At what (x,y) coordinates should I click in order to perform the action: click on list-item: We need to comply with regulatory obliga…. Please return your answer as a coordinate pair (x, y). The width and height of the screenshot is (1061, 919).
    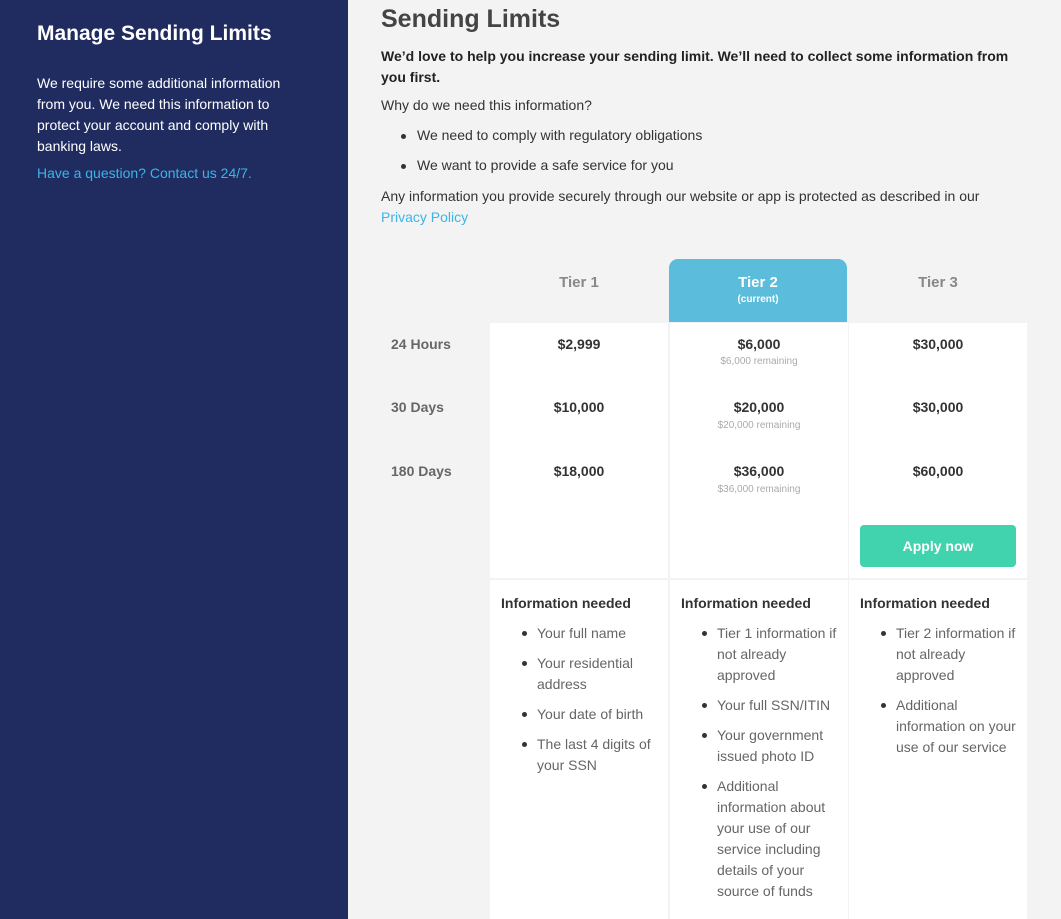
    Looking at the image, I should click on (541, 142).